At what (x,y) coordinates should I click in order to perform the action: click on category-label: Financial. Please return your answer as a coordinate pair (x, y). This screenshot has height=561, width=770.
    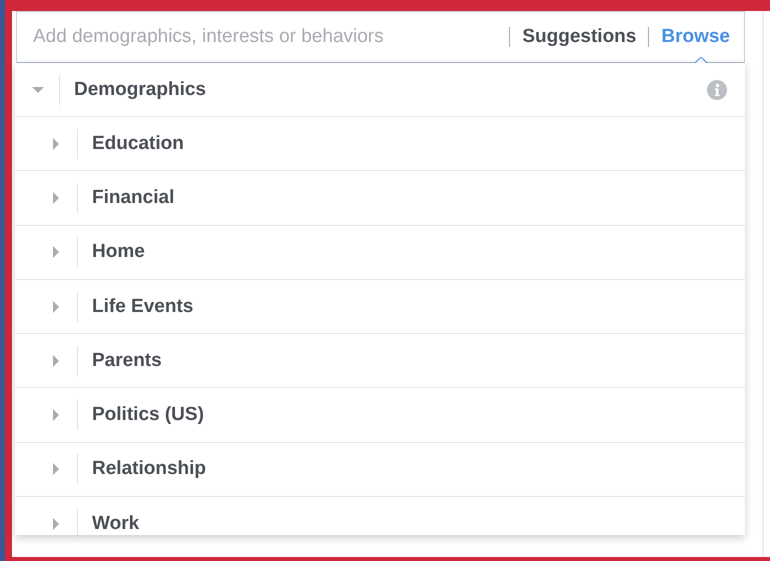
    Looking at the image, I should click on (134, 197).